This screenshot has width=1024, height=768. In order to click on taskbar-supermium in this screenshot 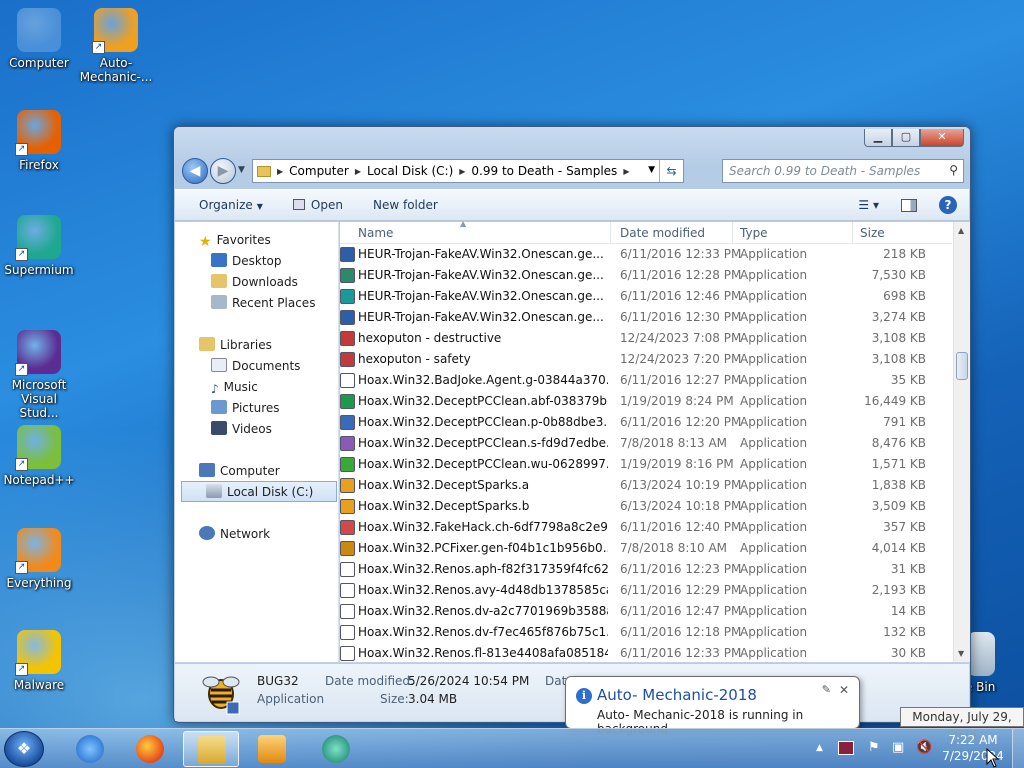, I will do `click(336, 749)`.